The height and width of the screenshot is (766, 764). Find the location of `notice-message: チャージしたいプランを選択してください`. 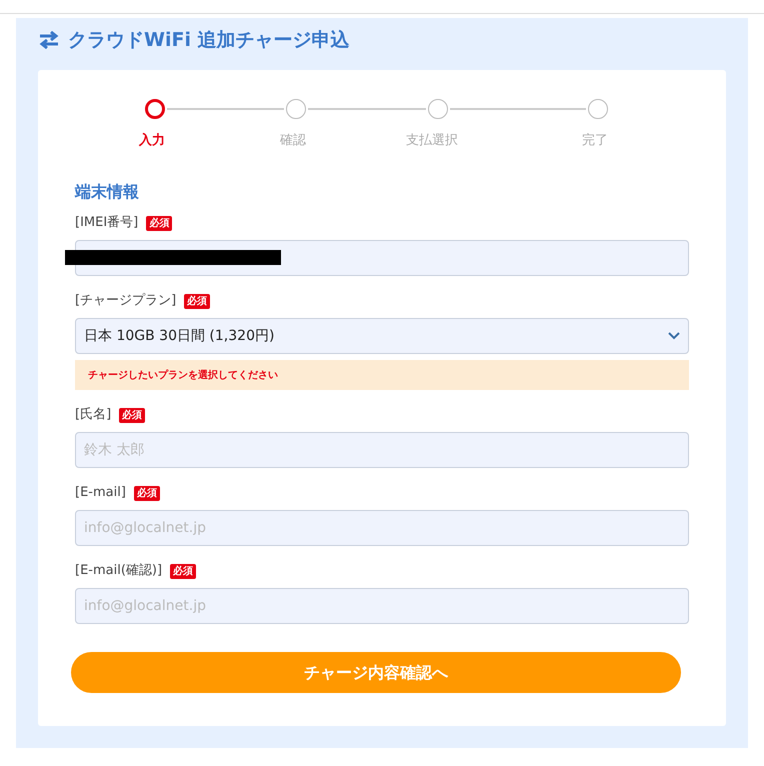

notice-message: チャージしたいプランを選択してください is located at coordinates (382, 375).